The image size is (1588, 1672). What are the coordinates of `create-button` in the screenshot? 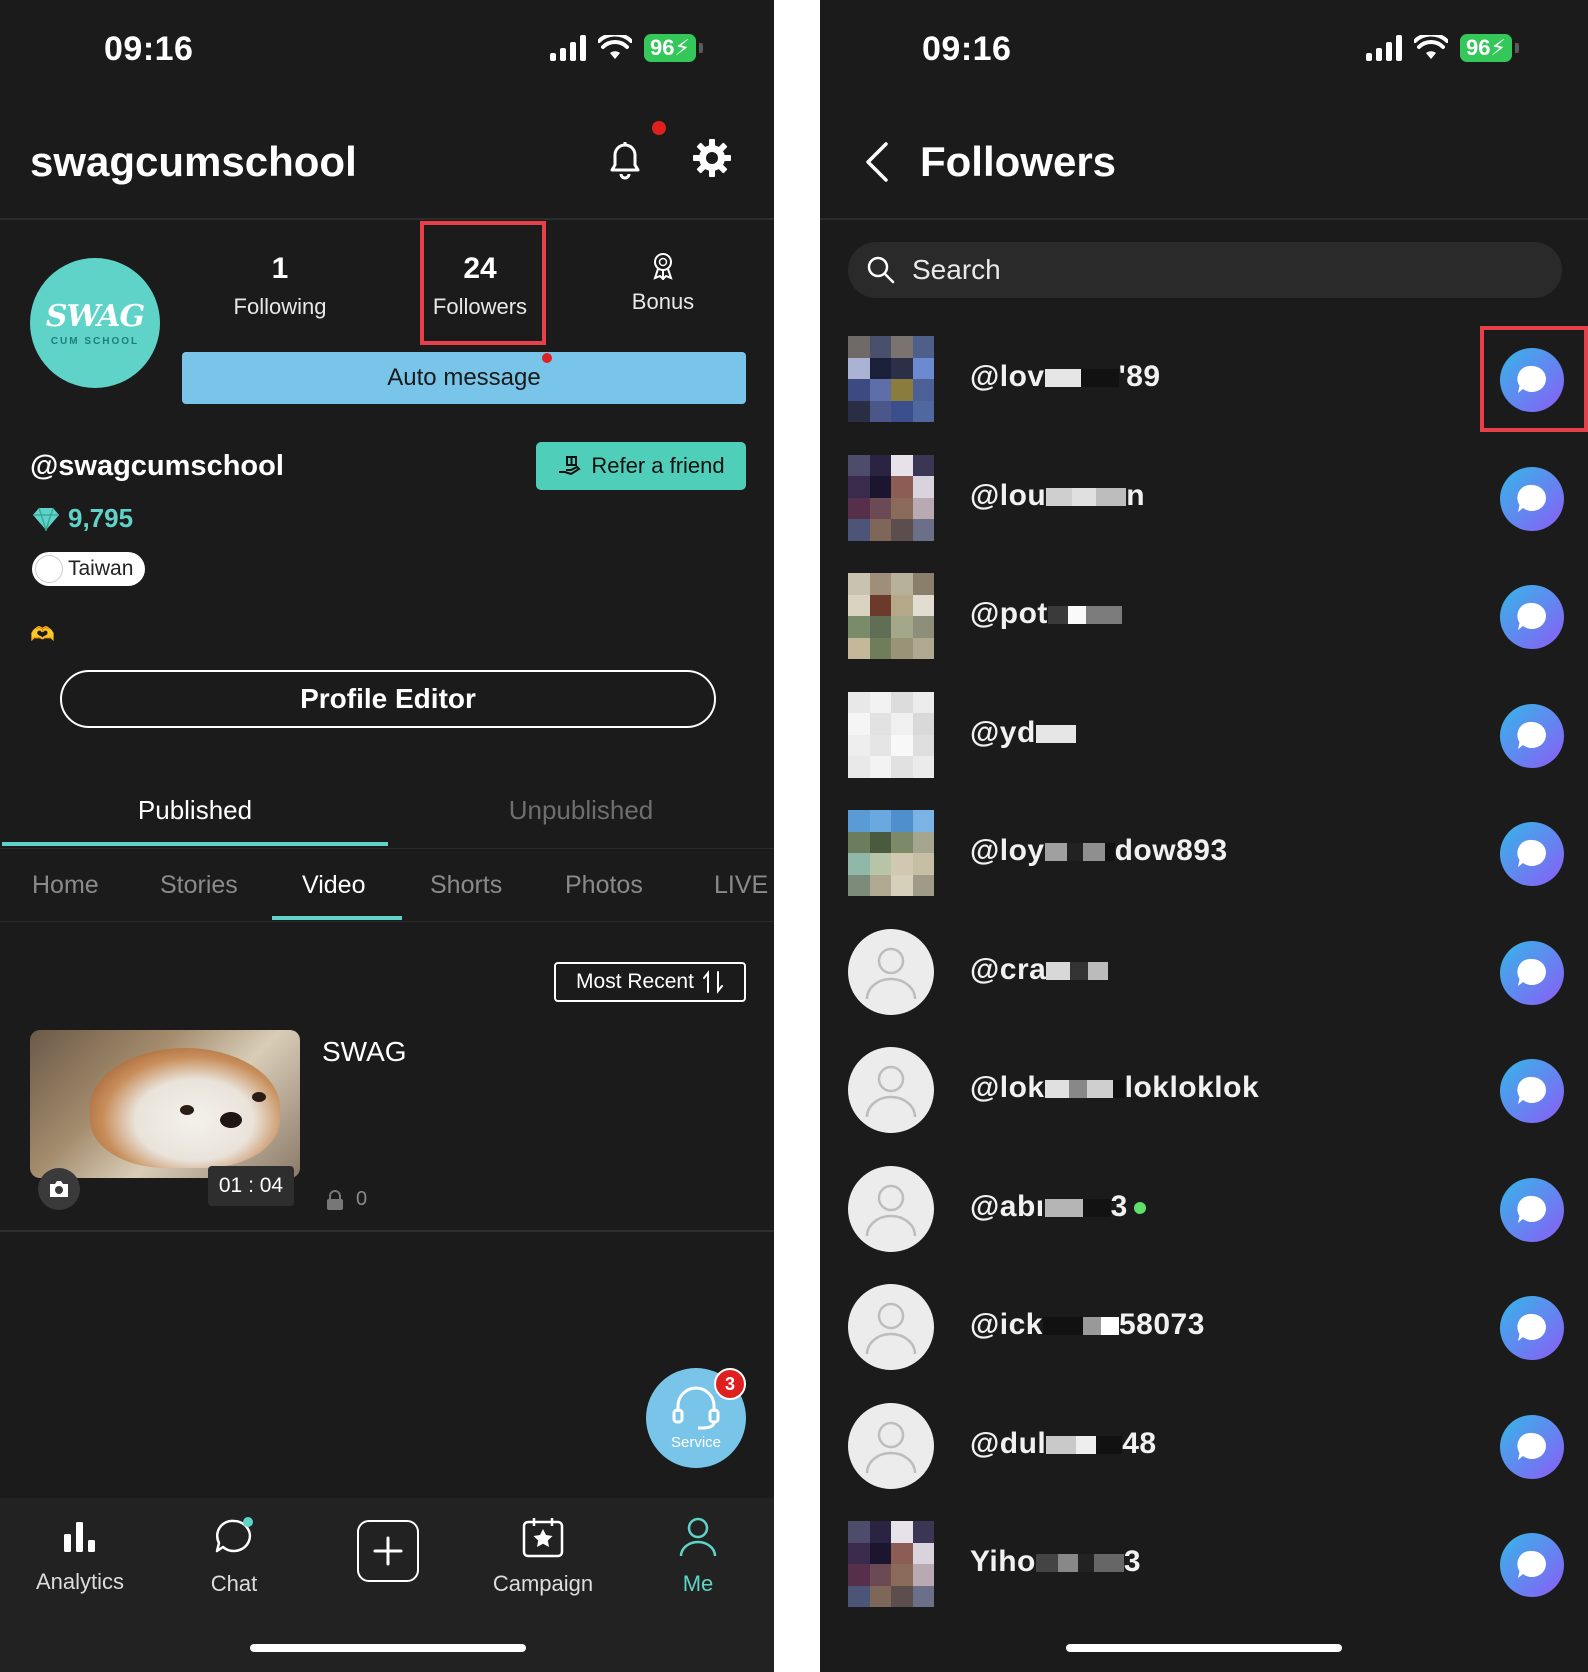 It's located at (388, 1551).